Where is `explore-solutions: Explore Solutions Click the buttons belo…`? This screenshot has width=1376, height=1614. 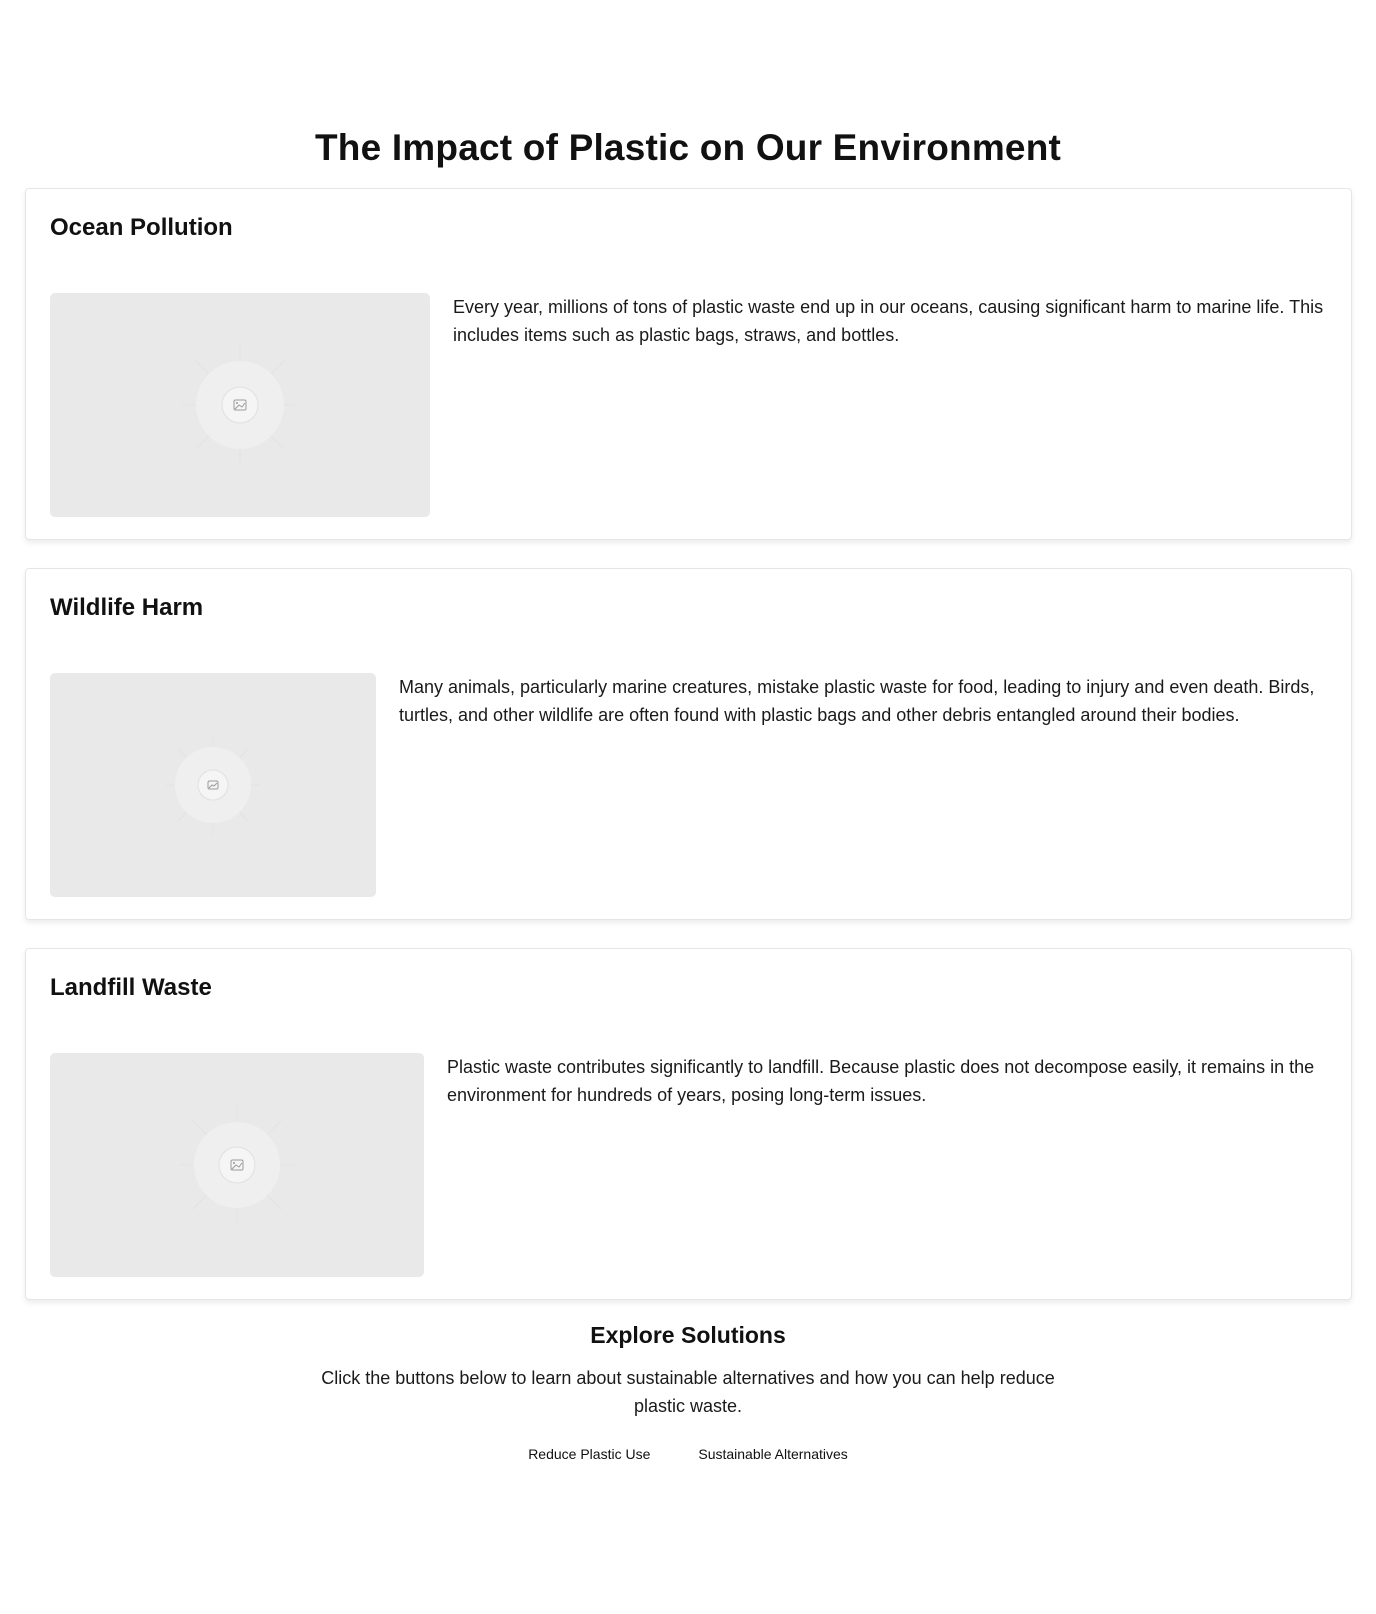
explore-solutions: Explore Solutions Click the buttons belo… is located at coordinates (688, 1392).